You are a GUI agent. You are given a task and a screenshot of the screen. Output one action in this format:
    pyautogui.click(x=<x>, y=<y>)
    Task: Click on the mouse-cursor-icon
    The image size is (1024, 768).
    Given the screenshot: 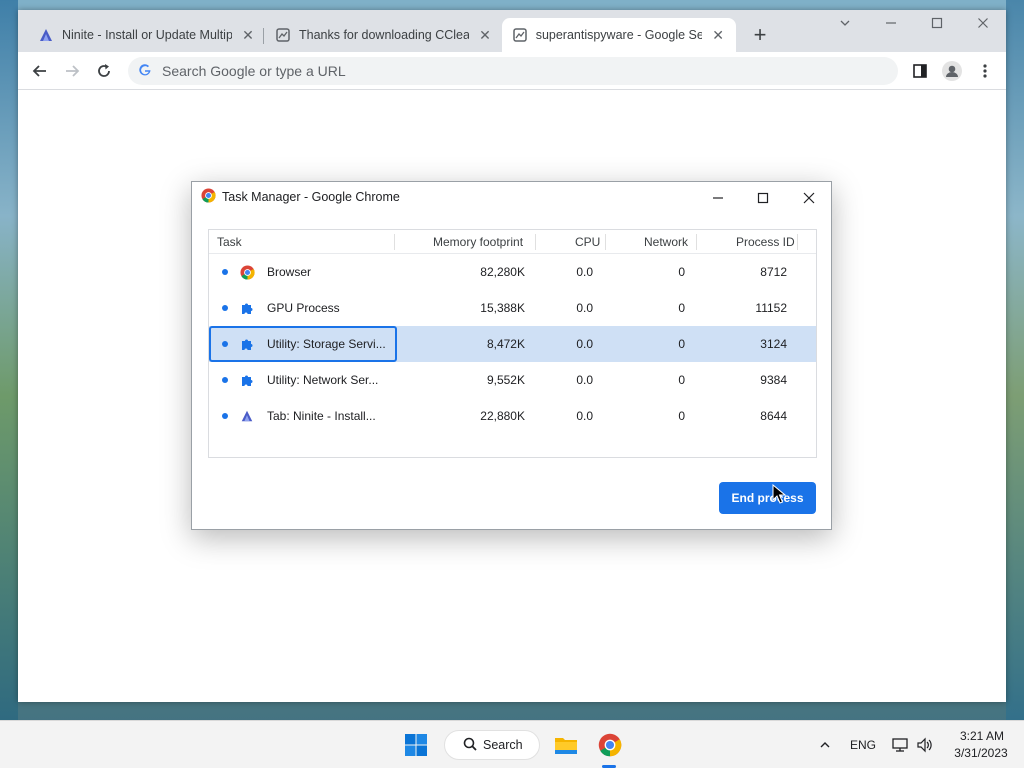 What is the action you would take?
    pyautogui.click(x=779, y=493)
    